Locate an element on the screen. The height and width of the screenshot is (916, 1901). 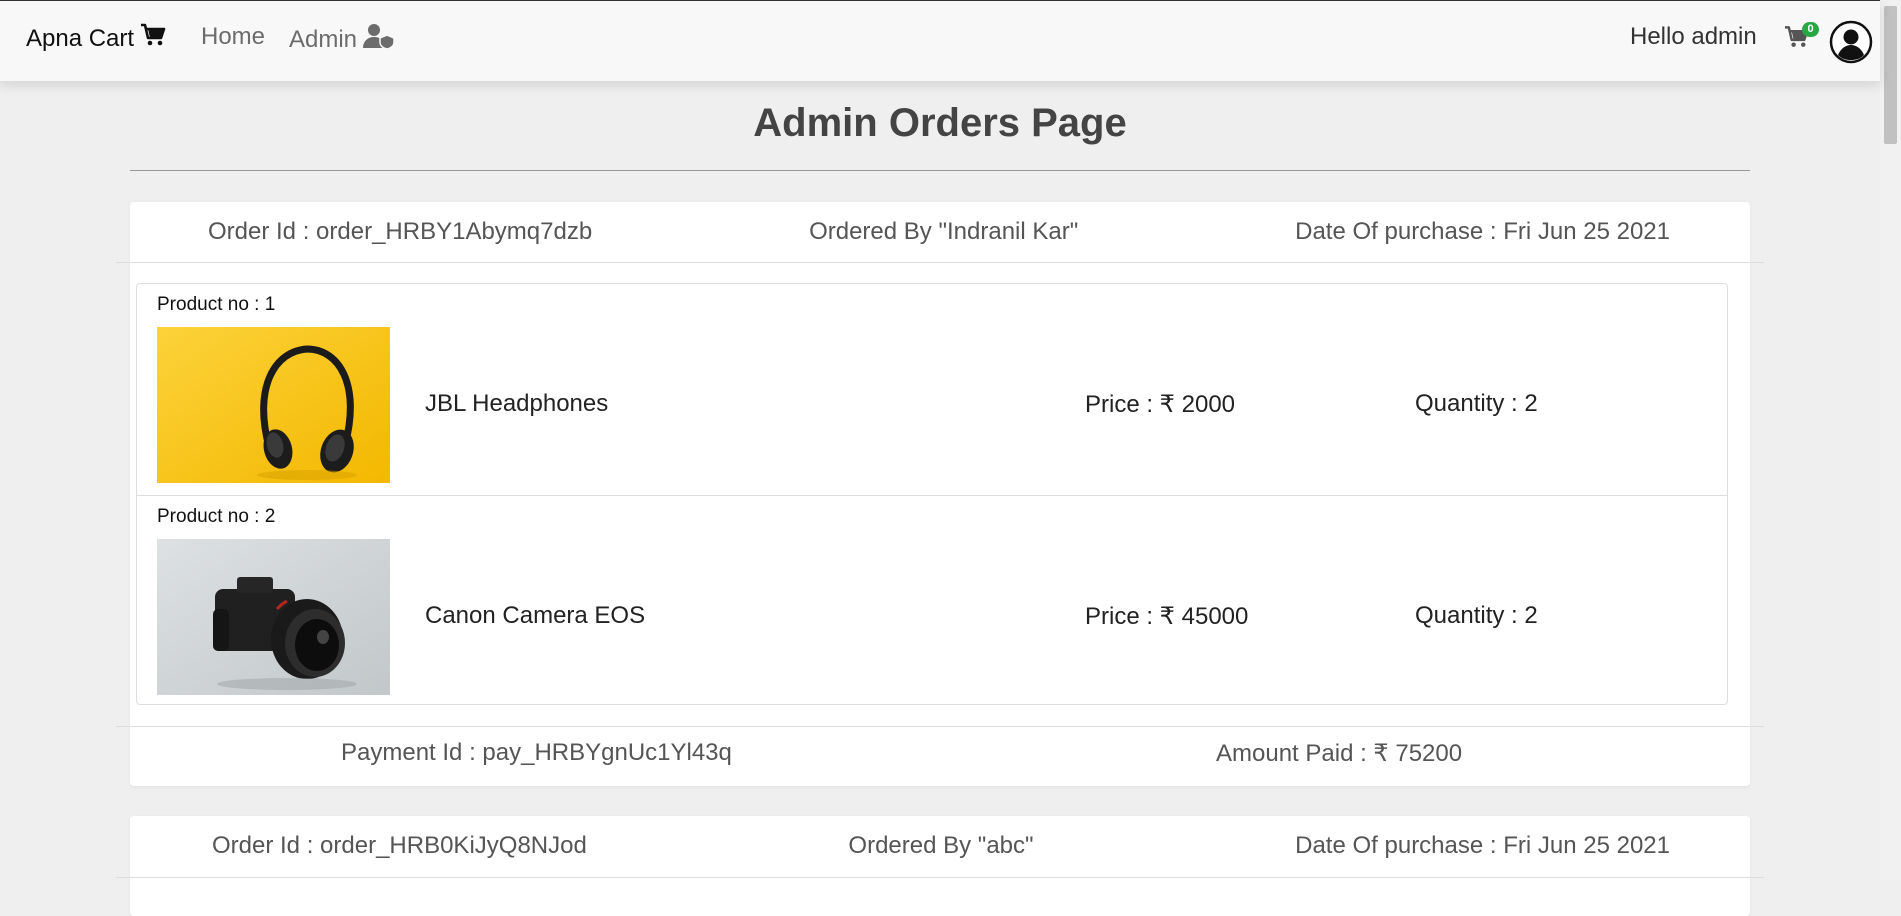
nav-admin-label: Admin is located at coordinates (323, 39).